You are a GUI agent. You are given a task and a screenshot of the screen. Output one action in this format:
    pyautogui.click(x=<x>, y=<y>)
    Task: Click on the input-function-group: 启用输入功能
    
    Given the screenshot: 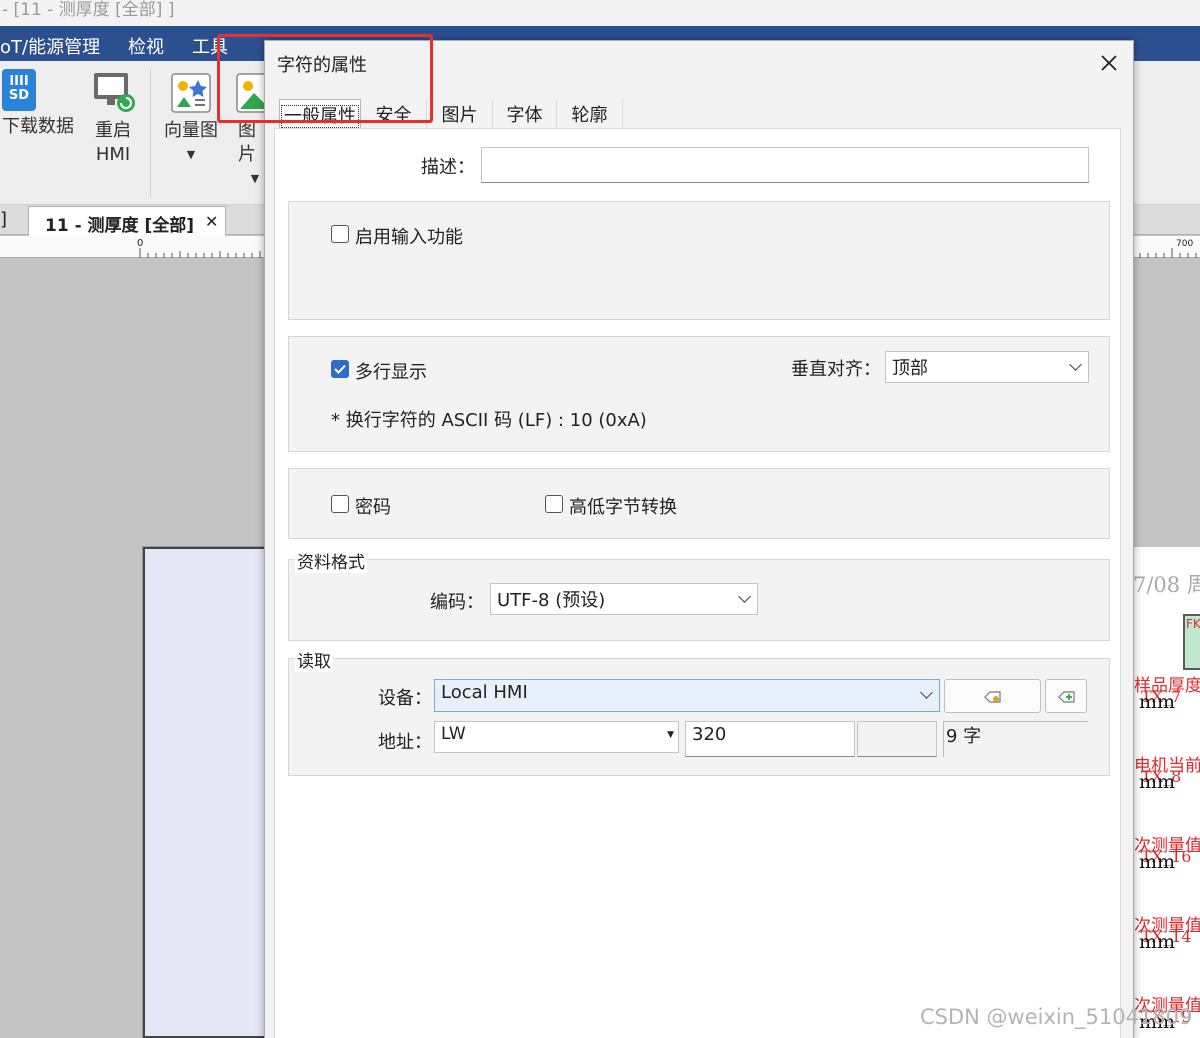 What is the action you would take?
    pyautogui.click(x=699, y=260)
    